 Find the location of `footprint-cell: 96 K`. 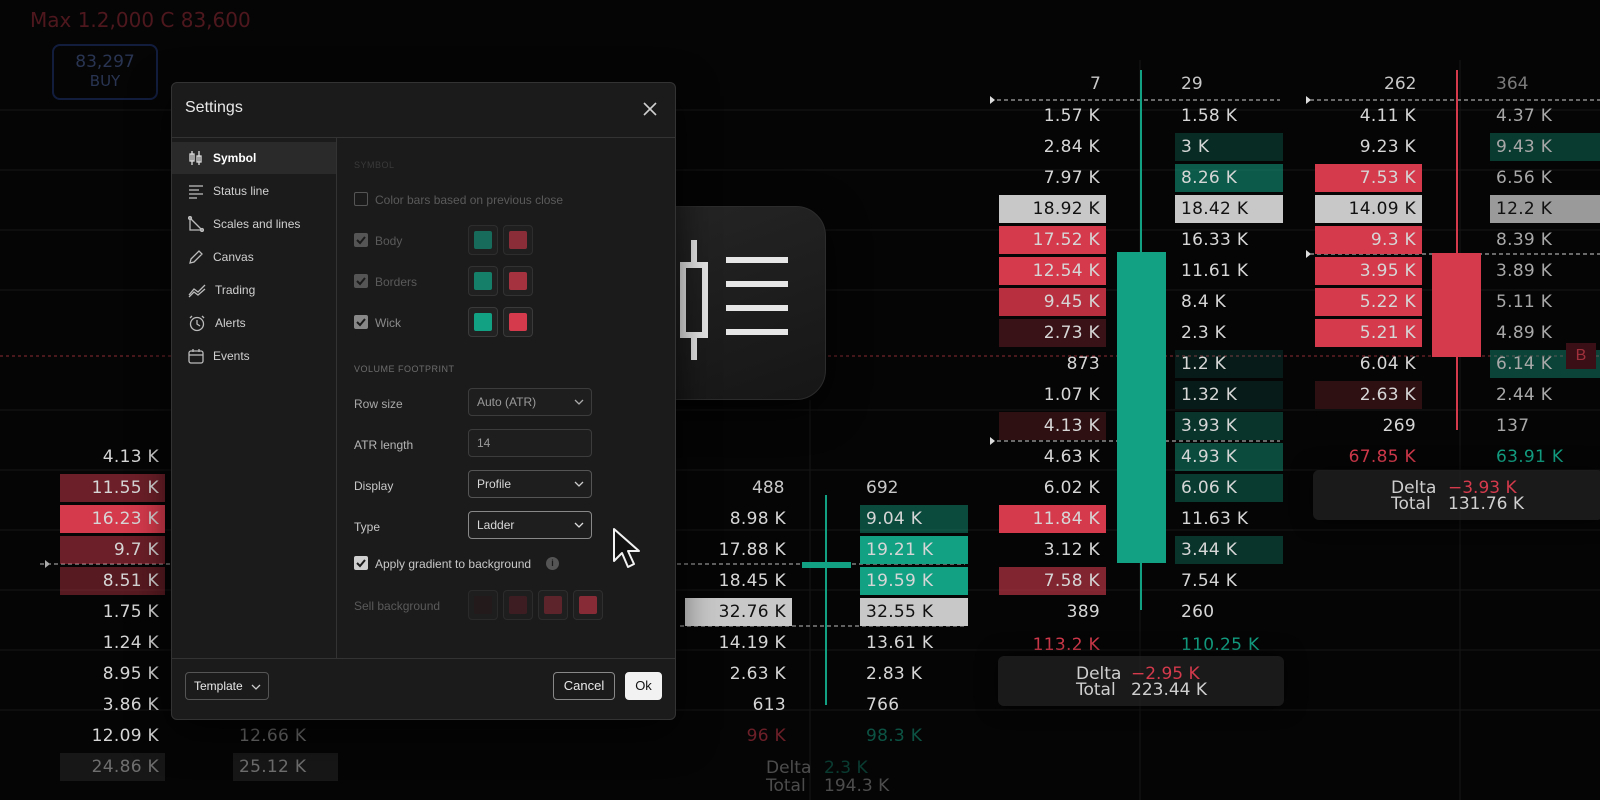

footprint-cell: 96 K is located at coordinates (766, 736).